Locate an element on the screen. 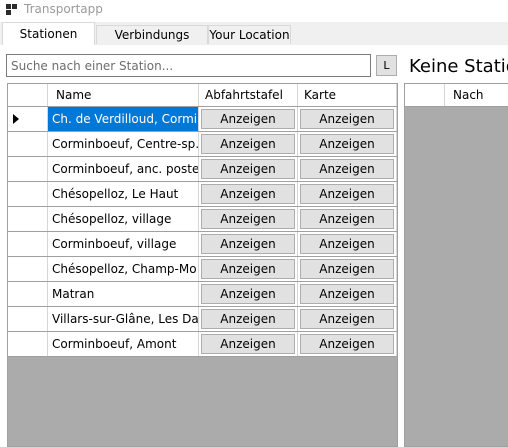 Image resolution: width=508 pixels, height=447 pixels. column-header-abfahrtstafel: Abfahrtstafel is located at coordinates (248, 95).